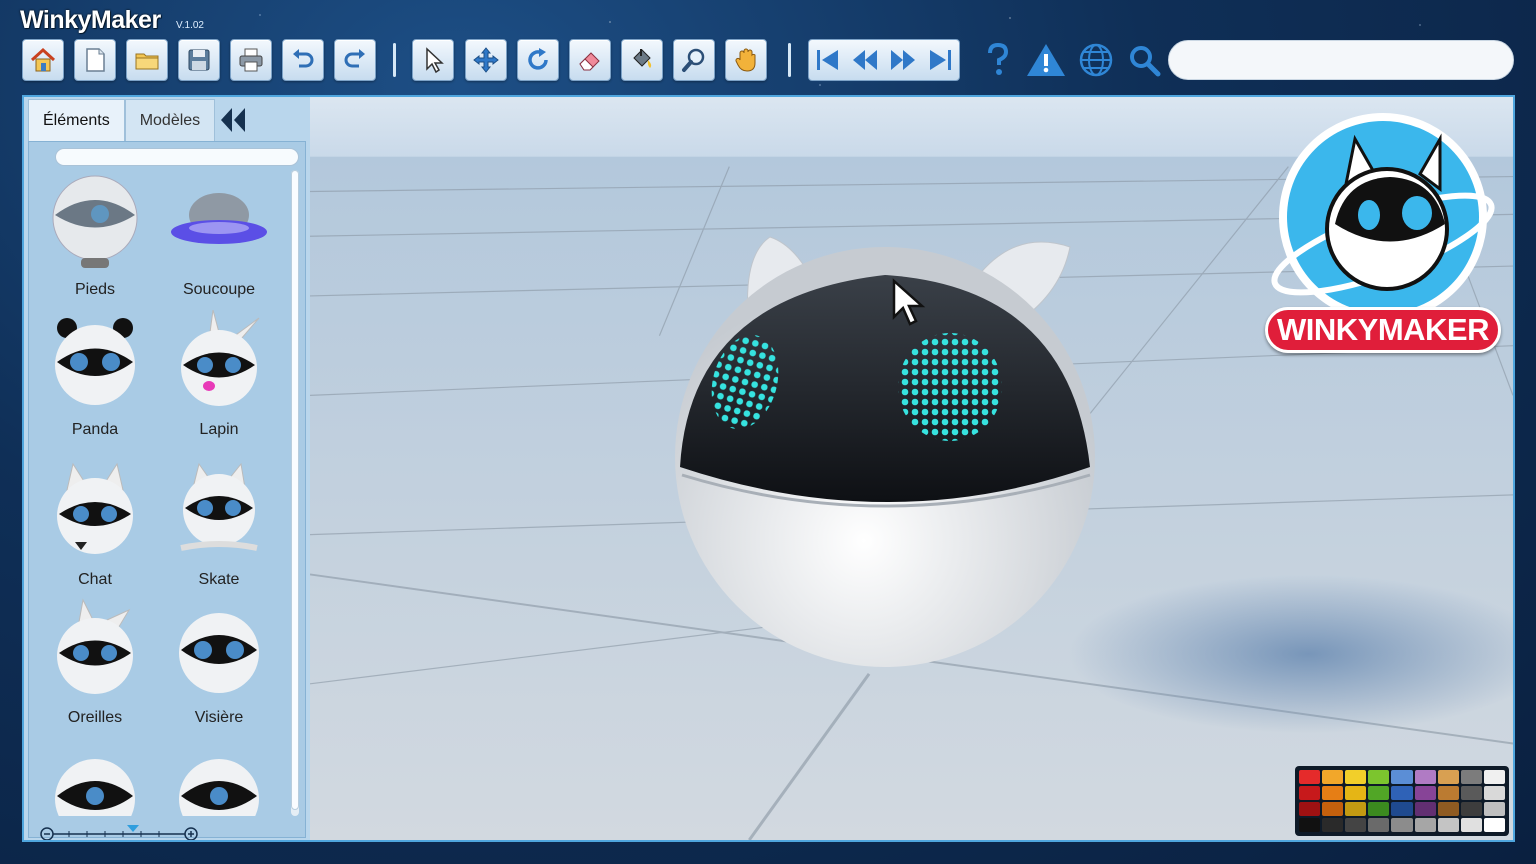  I want to click on home-icon, so click(43, 59).